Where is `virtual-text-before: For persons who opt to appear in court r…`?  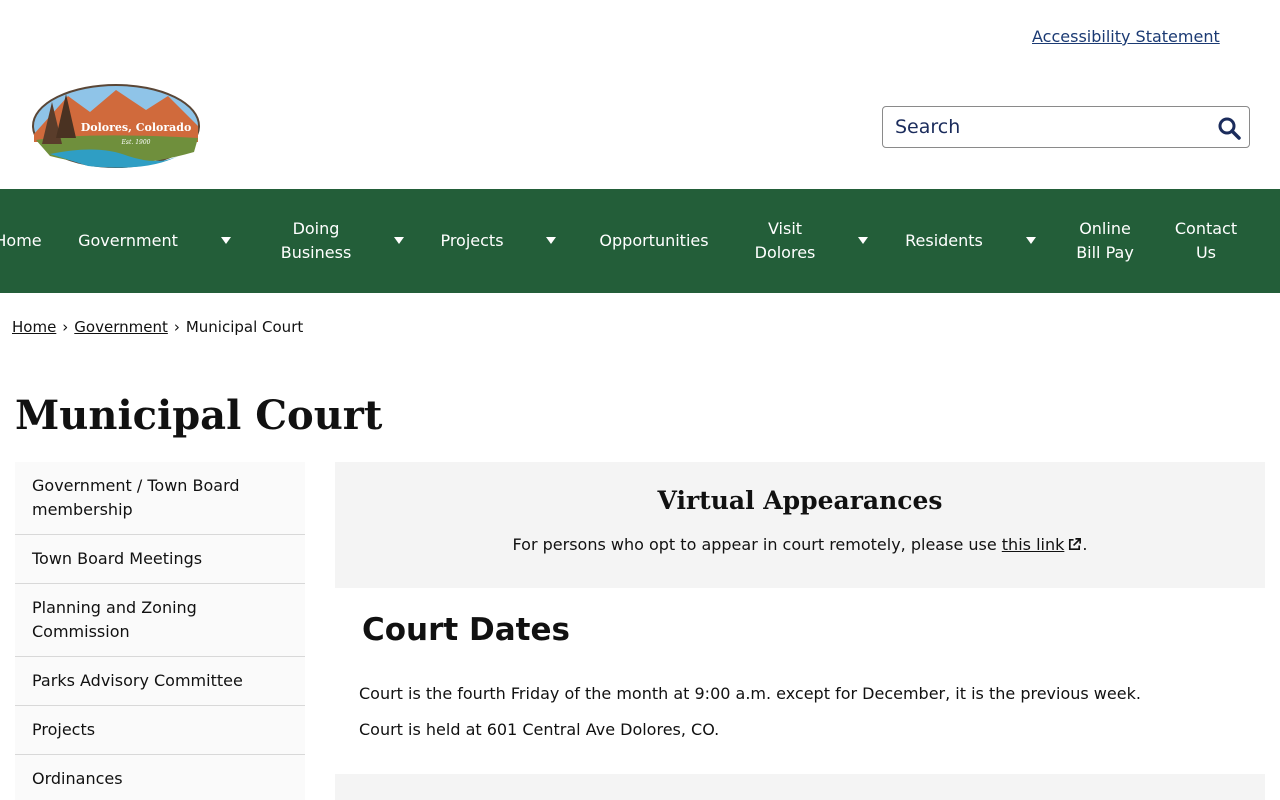
virtual-text-before: For persons who opt to appear in court r… is located at coordinates (757, 544).